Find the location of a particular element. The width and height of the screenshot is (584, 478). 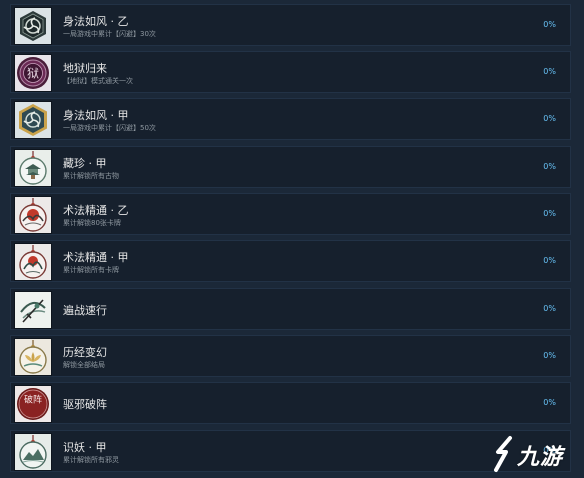

hell-seal-icon: 狱 is located at coordinates (33, 73).